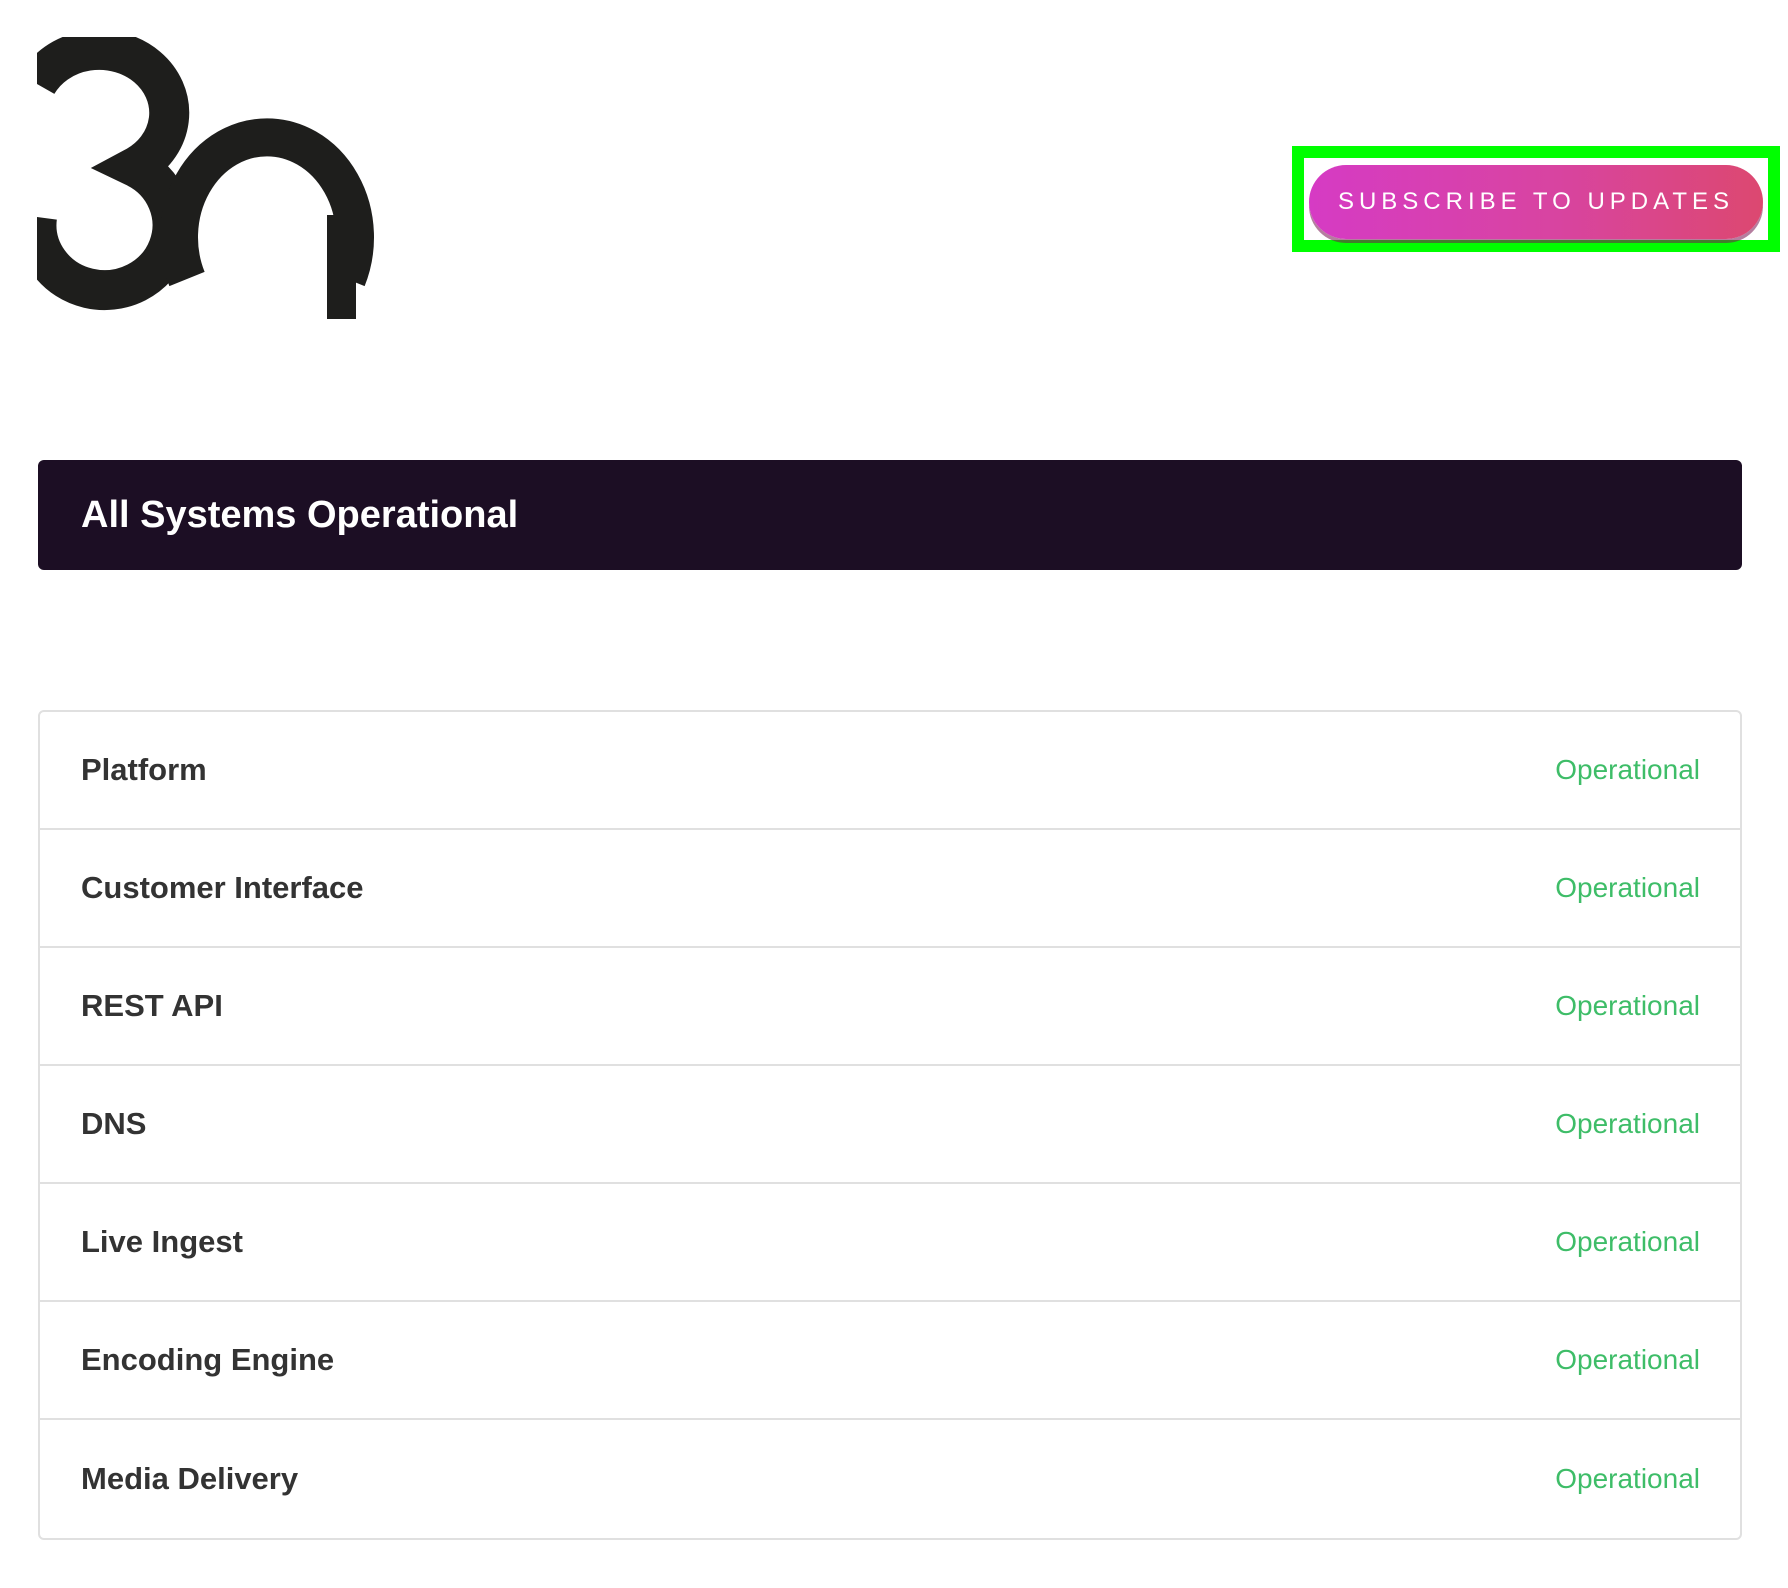 This screenshot has width=1788, height=1588. I want to click on component-row-customer-interface: Customer Interface Operational, so click(890, 889).